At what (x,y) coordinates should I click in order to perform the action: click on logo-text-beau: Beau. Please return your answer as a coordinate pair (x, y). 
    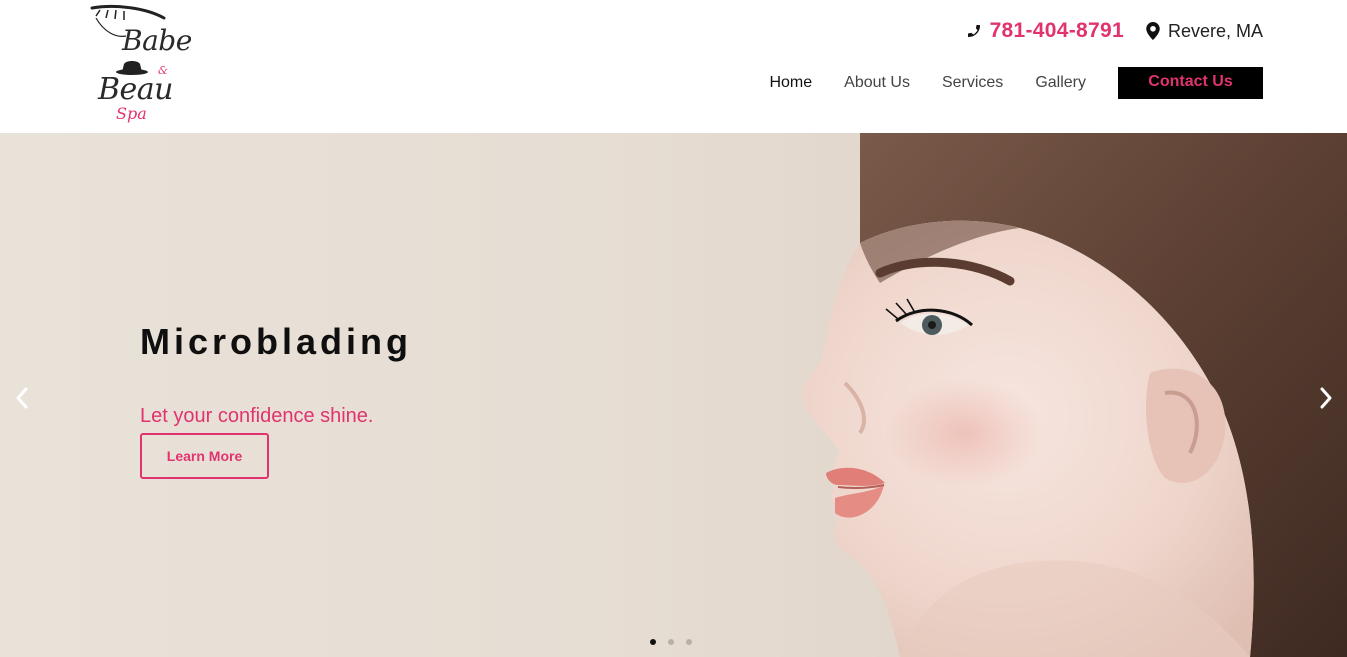
    Looking at the image, I should click on (136, 89).